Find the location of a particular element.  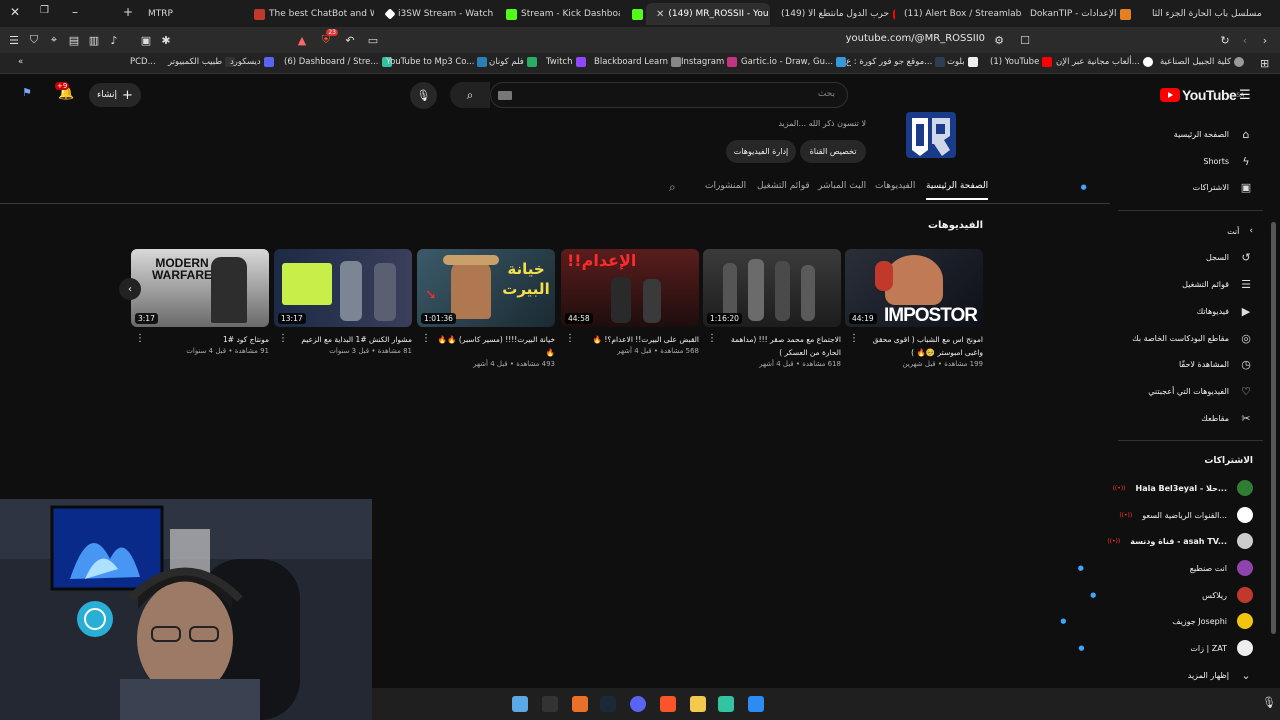

browser-tab: Stream - Kick Dashboard is located at coordinates (558, 14).